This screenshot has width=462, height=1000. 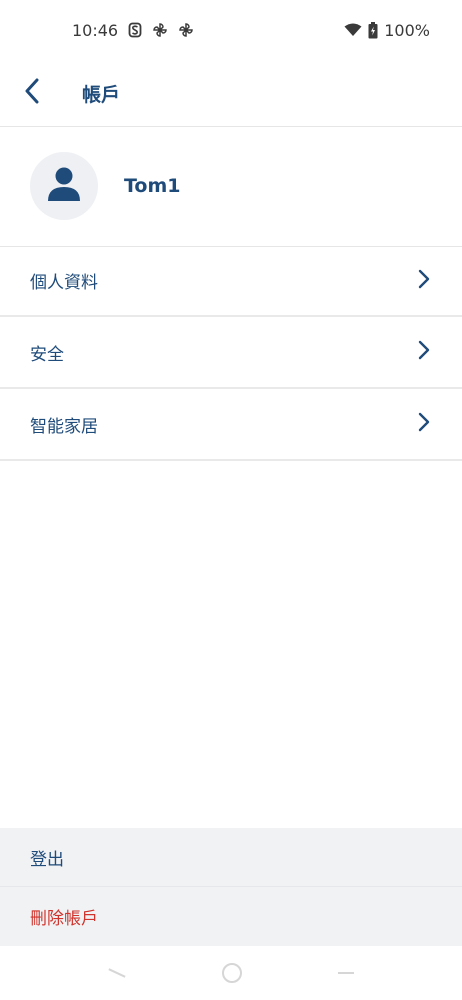 I want to click on person-icon, so click(x=64, y=186).